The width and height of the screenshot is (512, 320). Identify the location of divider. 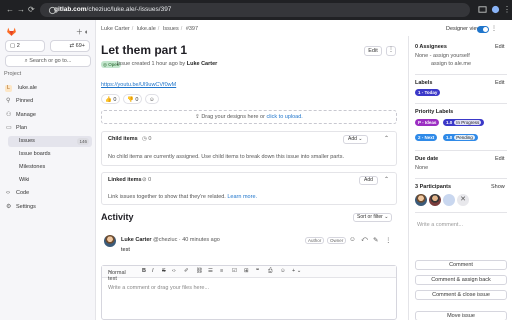
(461, 74).